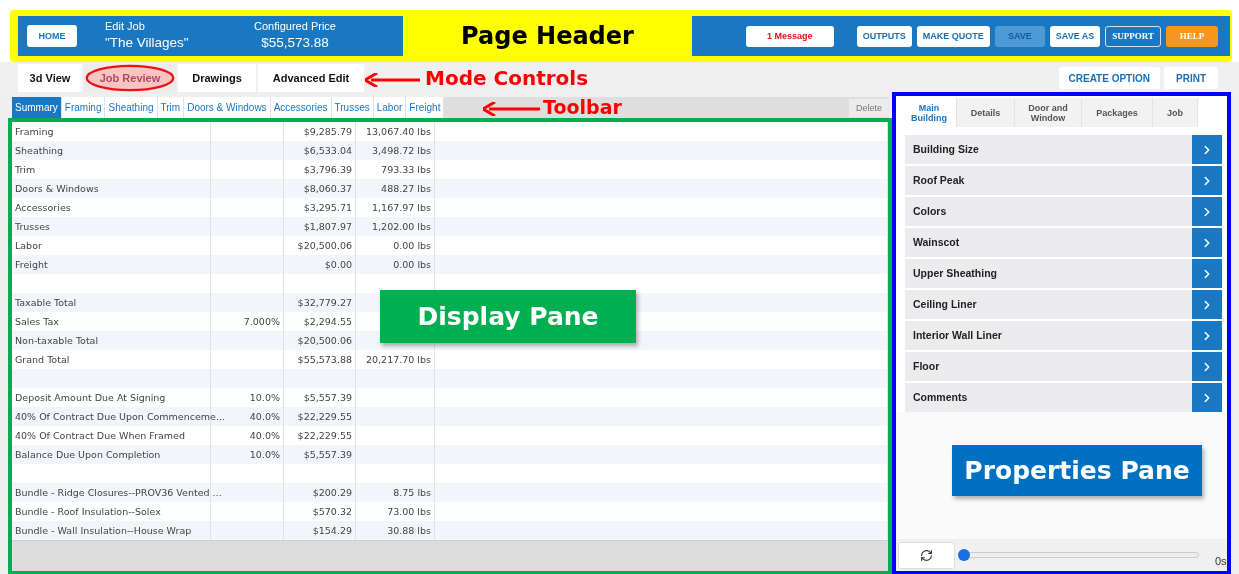  What do you see at coordinates (398, 359) in the screenshot?
I see `table-cell: 20,217.70 lbs` at bounding box center [398, 359].